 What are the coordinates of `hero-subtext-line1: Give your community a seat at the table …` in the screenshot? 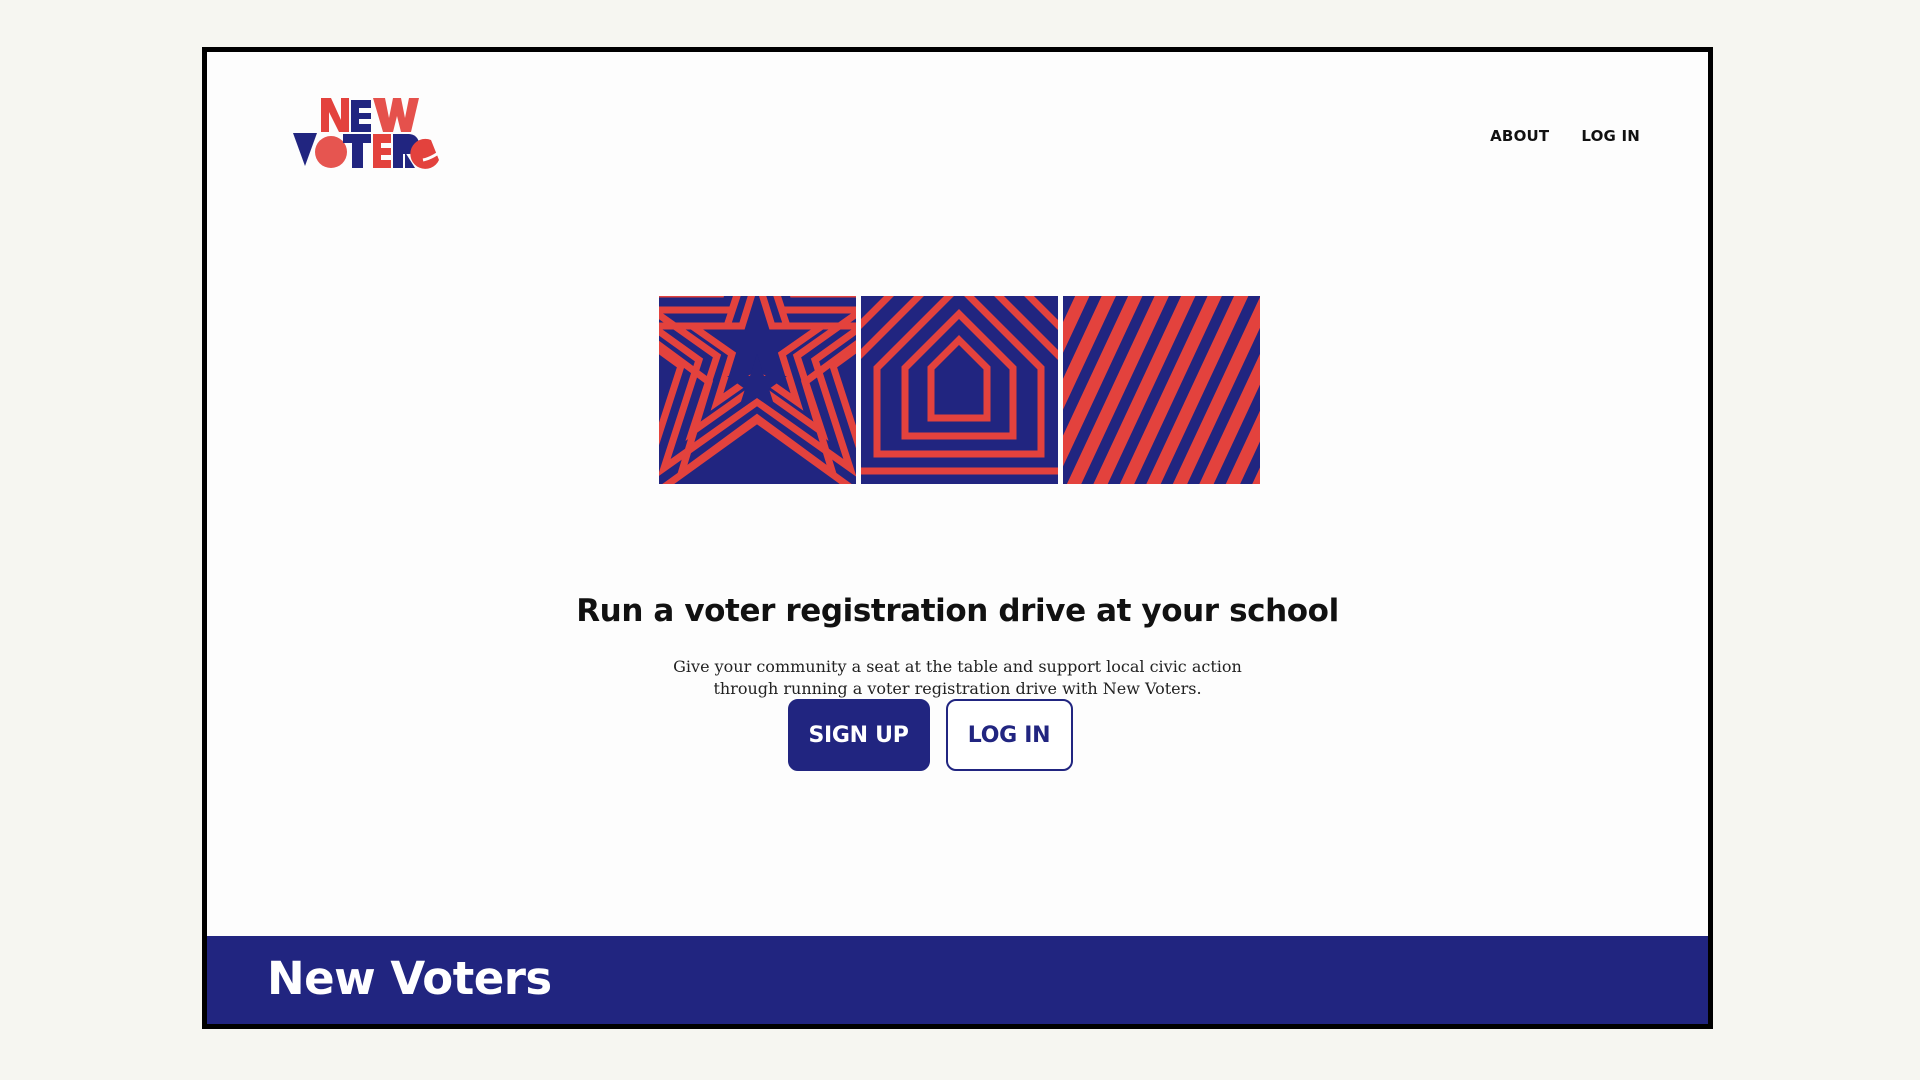 It's located at (957, 666).